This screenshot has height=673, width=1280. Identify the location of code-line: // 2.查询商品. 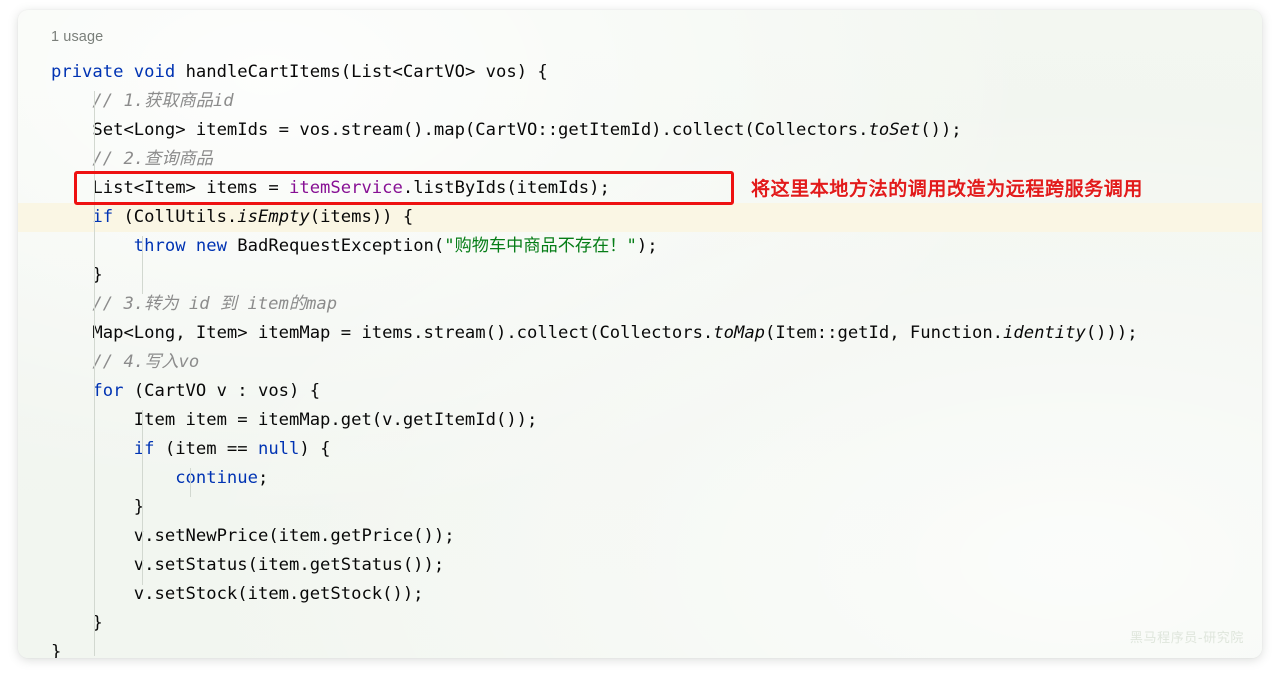
(640, 159).